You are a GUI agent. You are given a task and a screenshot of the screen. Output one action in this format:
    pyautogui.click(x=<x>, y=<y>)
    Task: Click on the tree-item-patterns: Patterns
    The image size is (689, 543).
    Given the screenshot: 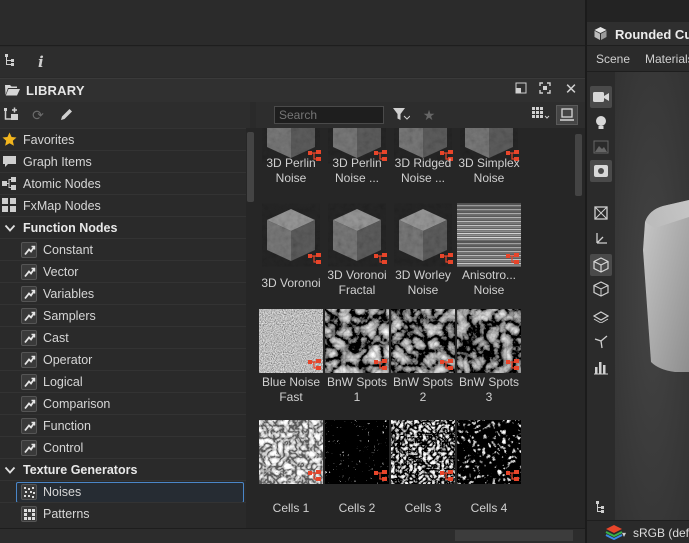 What is the action you would take?
    pyautogui.click(x=123, y=513)
    